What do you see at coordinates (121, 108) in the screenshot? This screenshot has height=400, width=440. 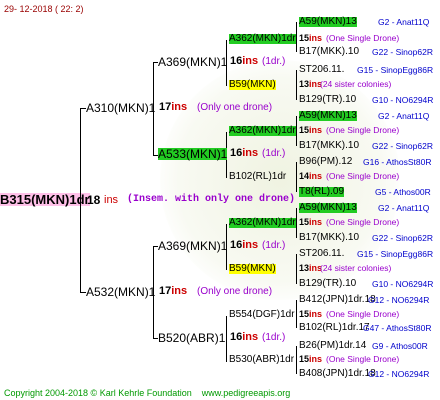 I see `node-a310-name: A310(MKN)1` at bounding box center [121, 108].